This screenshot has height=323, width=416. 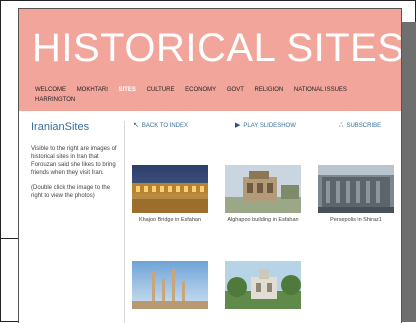 I want to click on nav-item-religion: RELIGION, so click(x=269, y=90).